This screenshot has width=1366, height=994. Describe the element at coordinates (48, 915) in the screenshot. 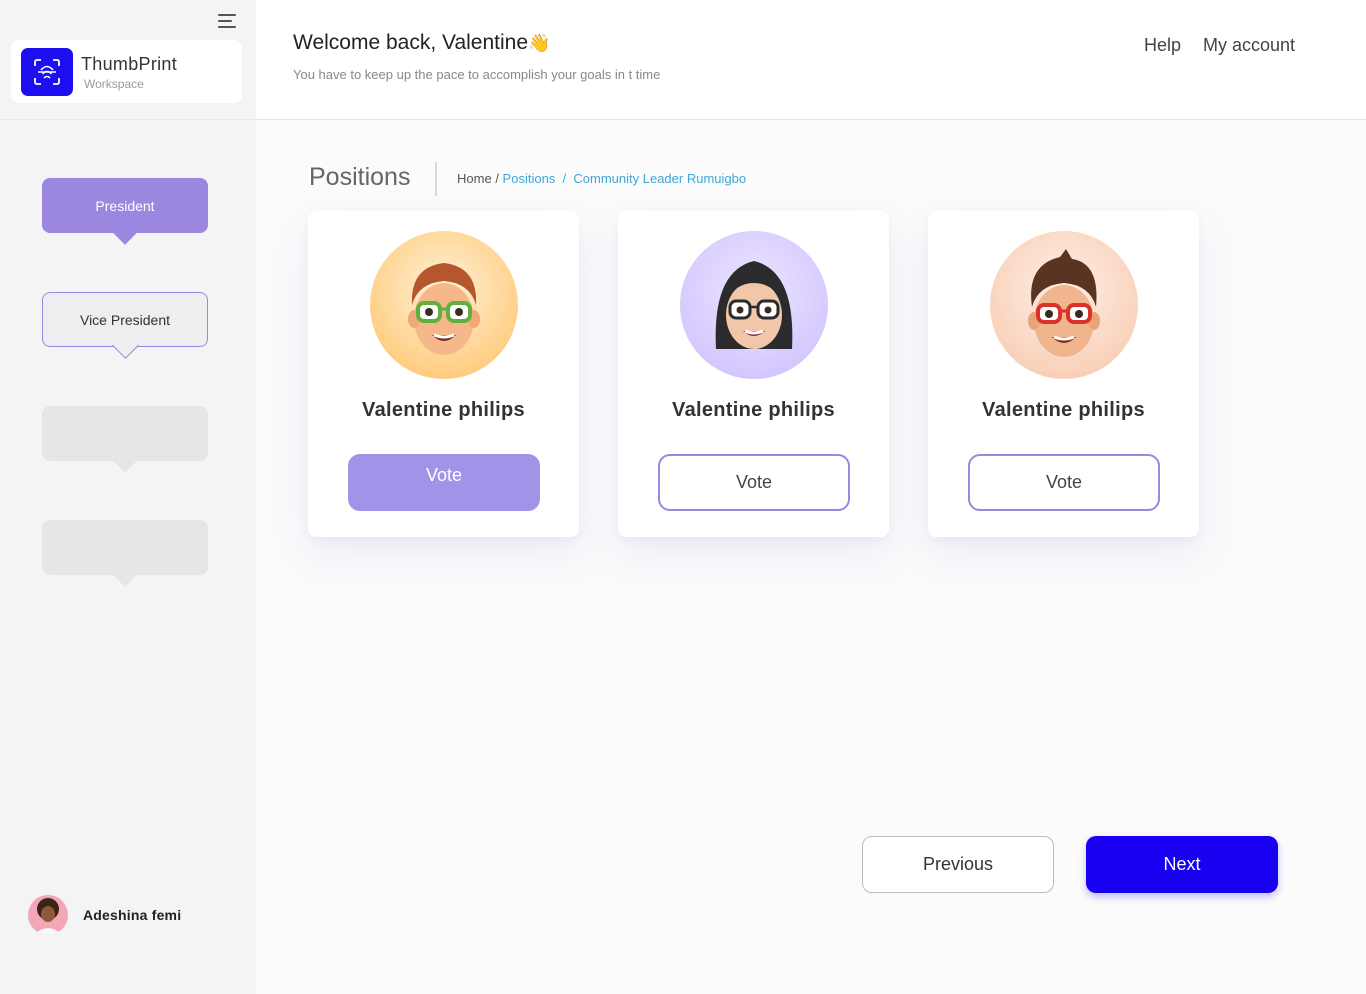

I see `avatar` at that location.